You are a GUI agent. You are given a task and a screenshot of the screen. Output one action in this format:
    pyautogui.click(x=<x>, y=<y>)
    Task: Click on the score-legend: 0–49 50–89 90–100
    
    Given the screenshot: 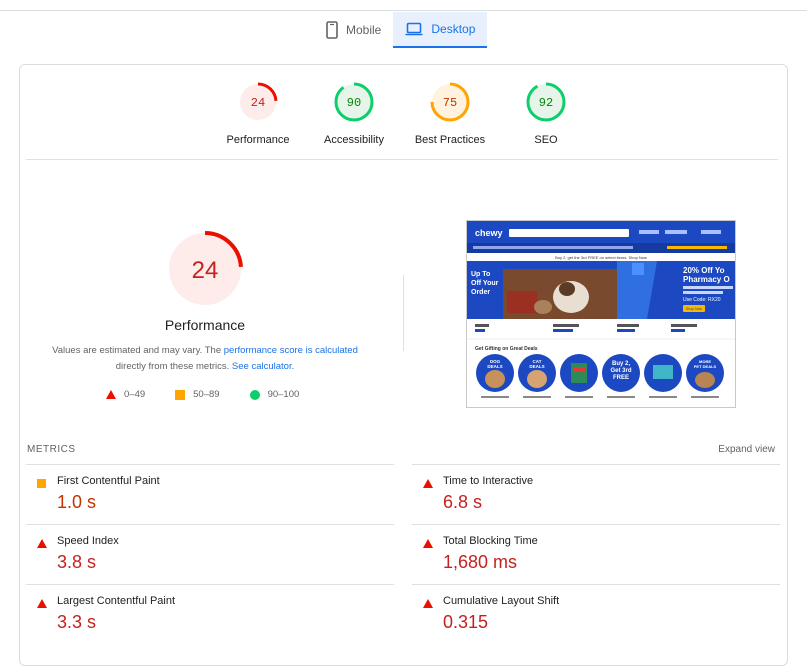 What is the action you would take?
    pyautogui.click(x=202, y=394)
    